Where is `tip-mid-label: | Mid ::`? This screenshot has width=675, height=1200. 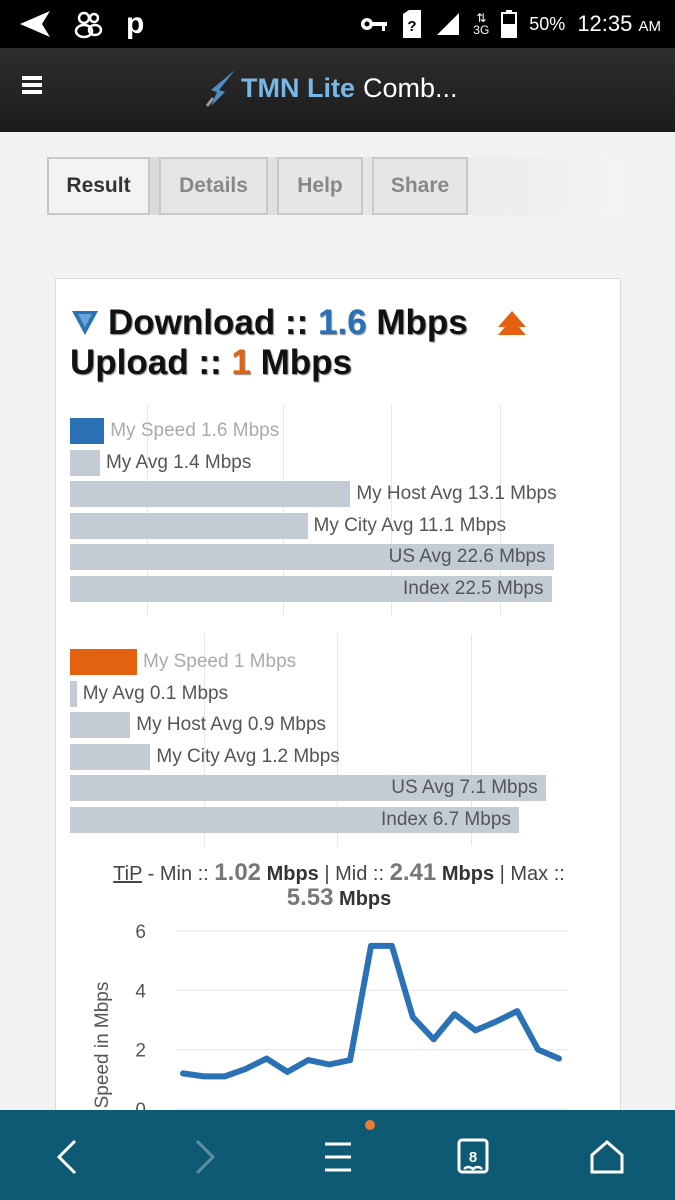 tip-mid-label: | Mid :: is located at coordinates (354, 874).